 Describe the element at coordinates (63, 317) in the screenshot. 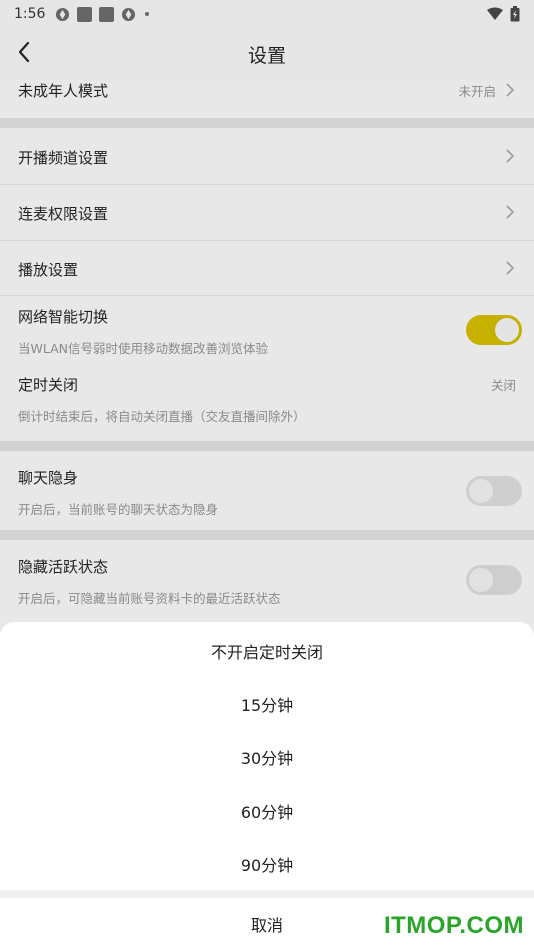

I see `network-switch-label: 网络智能切换` at that location.